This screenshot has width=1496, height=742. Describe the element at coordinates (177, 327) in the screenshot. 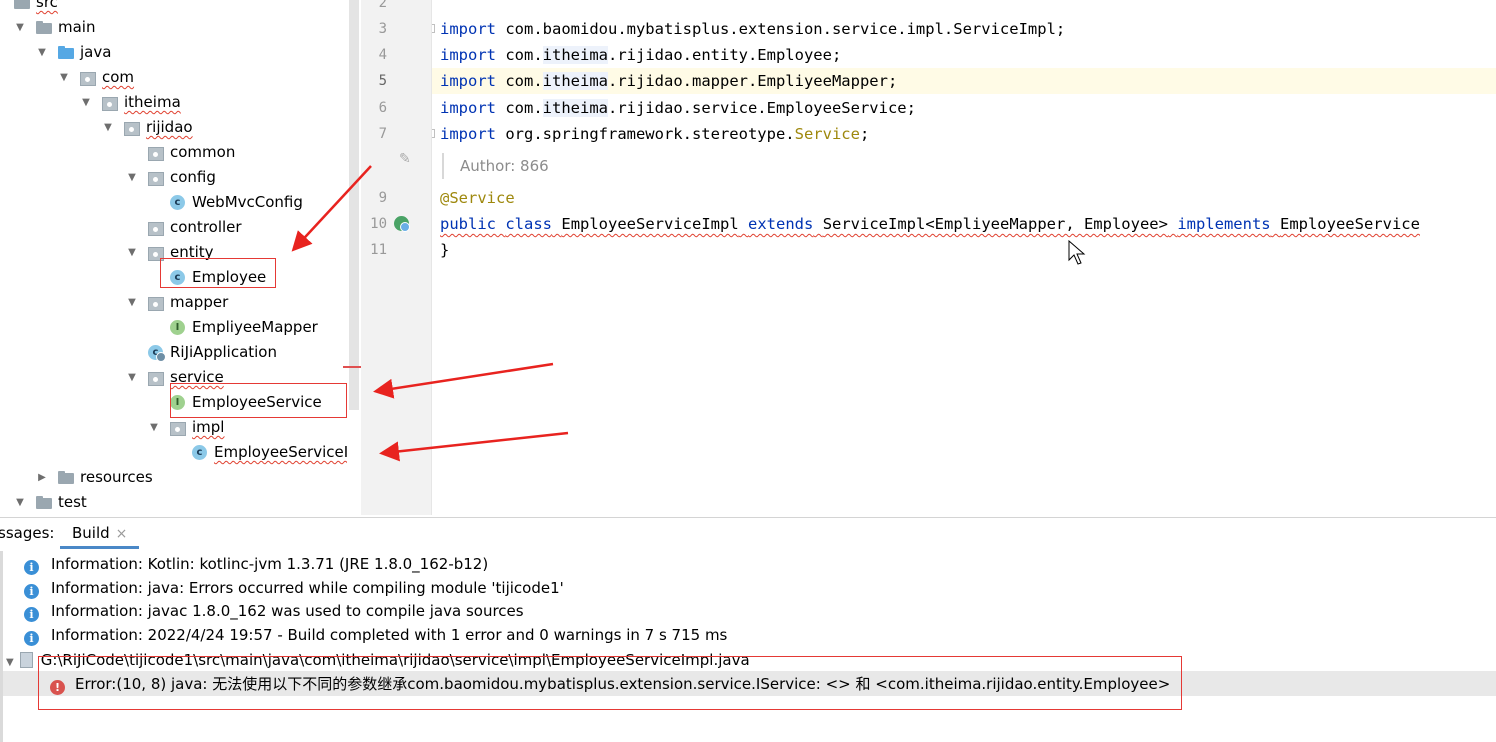

I see `interface-icon: I` at that location.